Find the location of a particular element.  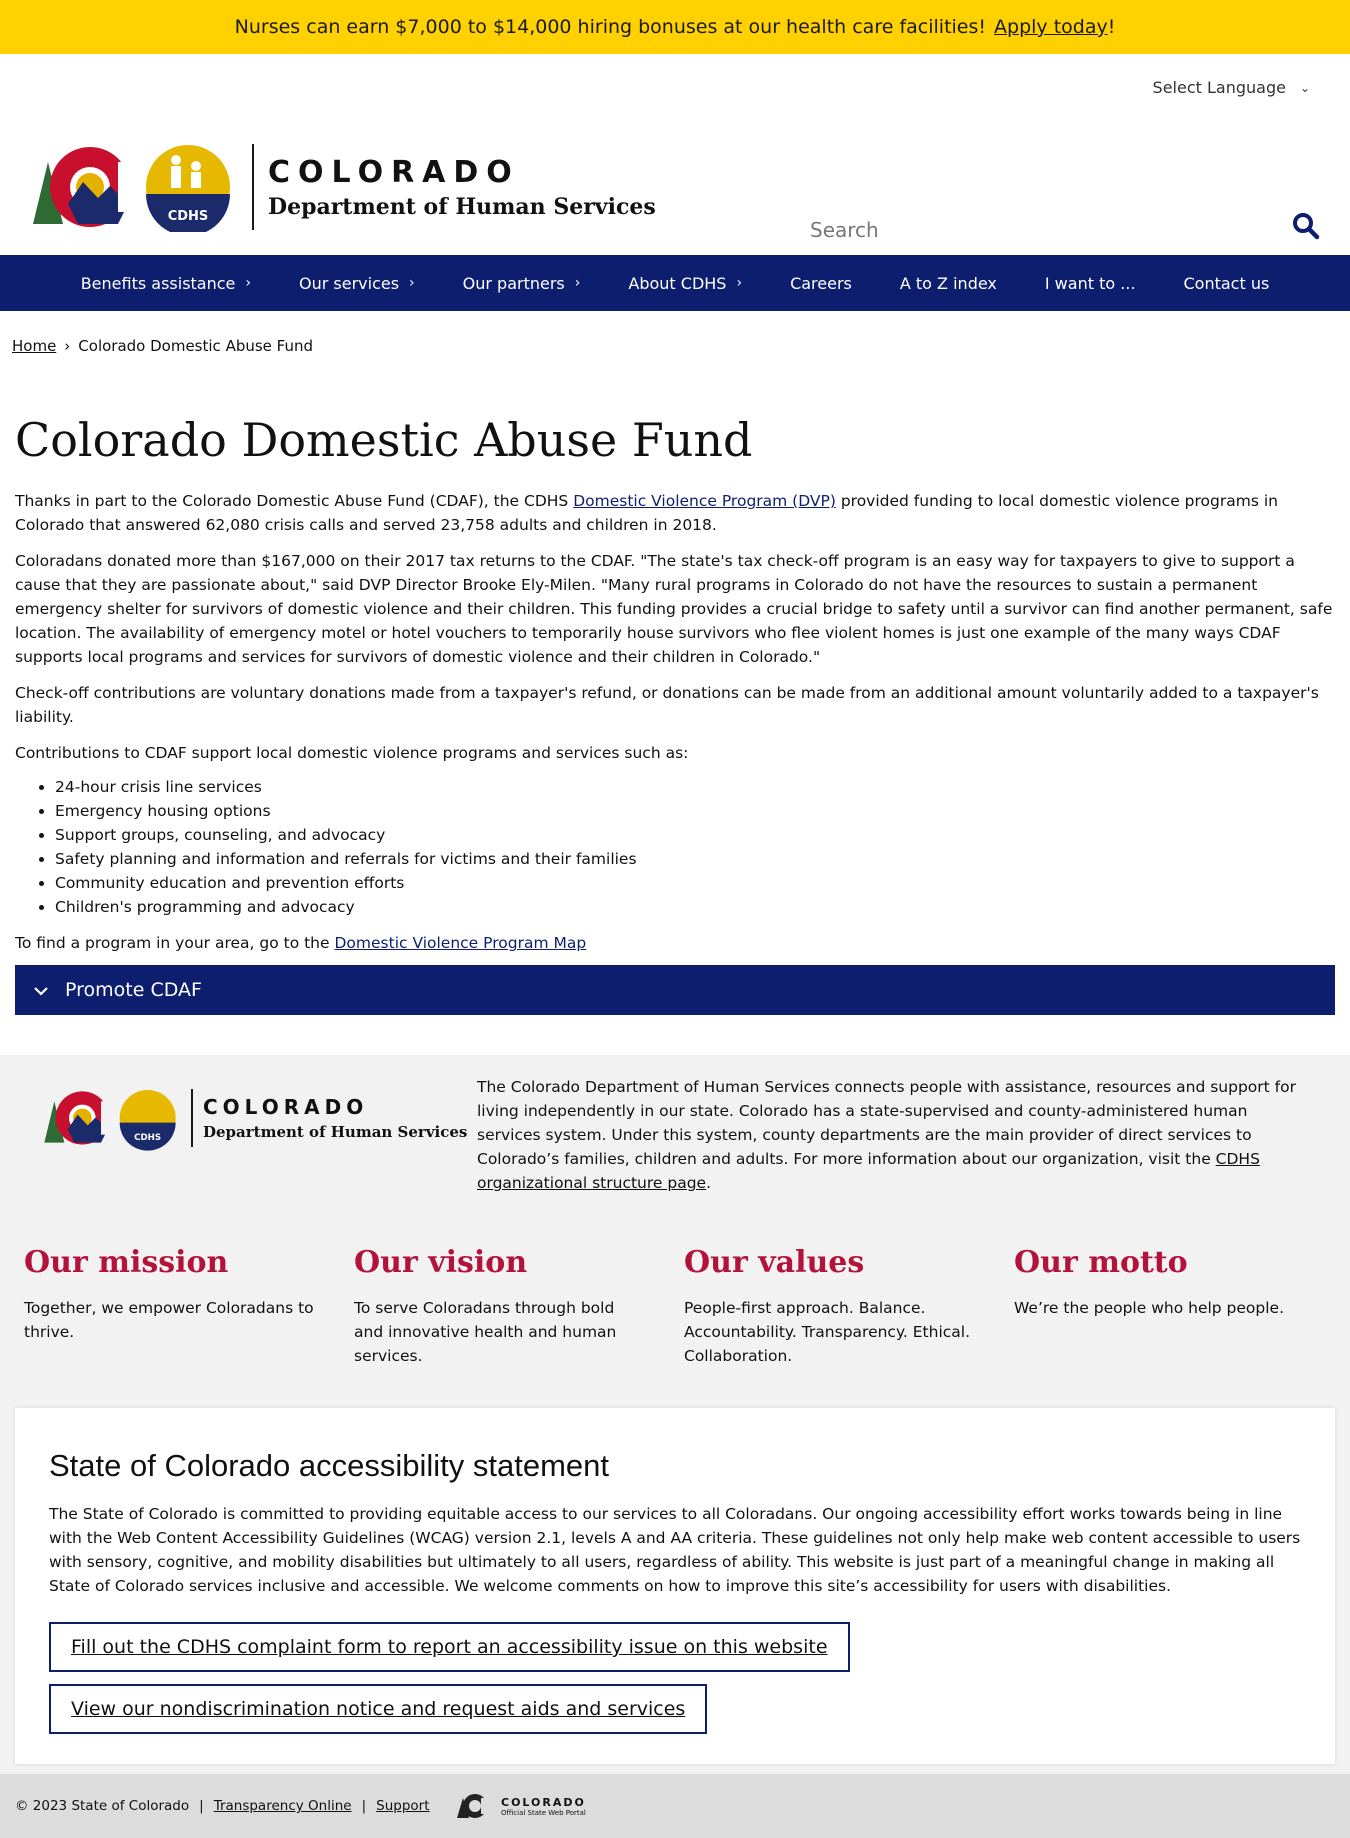

search-icon is located at coordinates (1306, 229).